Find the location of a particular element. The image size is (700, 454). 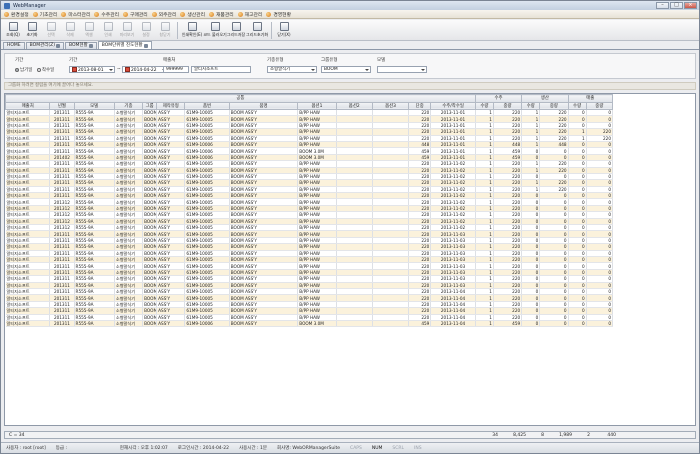

close-window-button: × is located at coordinates (690, 5).